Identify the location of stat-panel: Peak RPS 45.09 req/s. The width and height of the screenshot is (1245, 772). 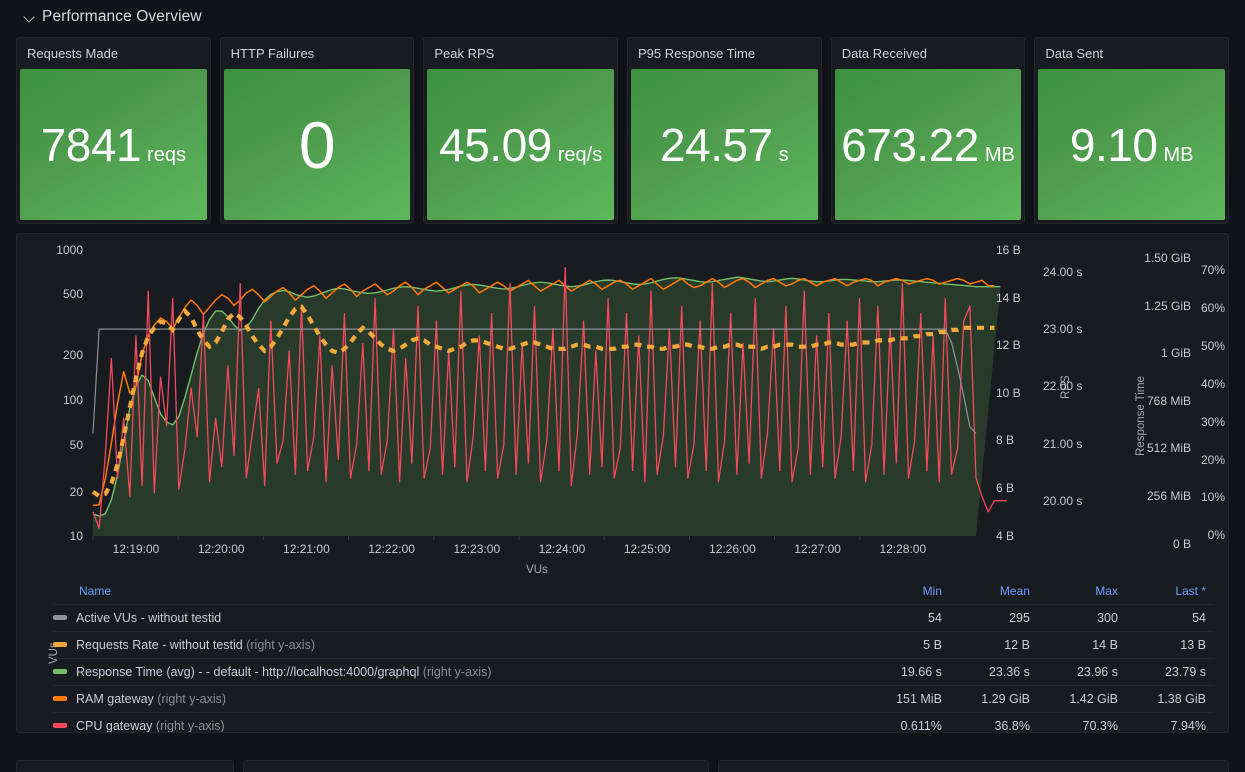
(521, 130).